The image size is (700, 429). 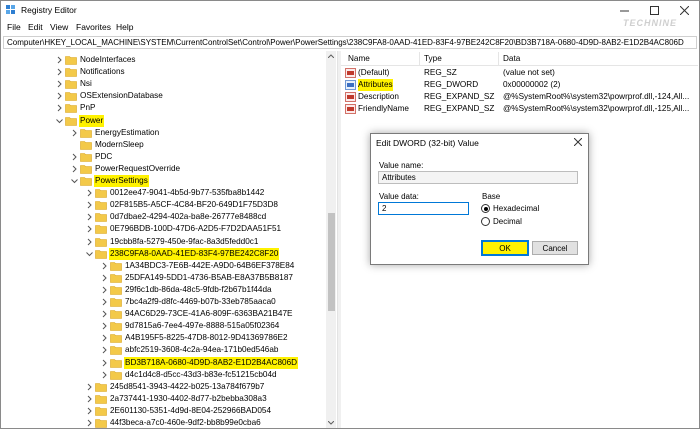 I want to click on radio-selected-dot, so click(x=485, y=208).